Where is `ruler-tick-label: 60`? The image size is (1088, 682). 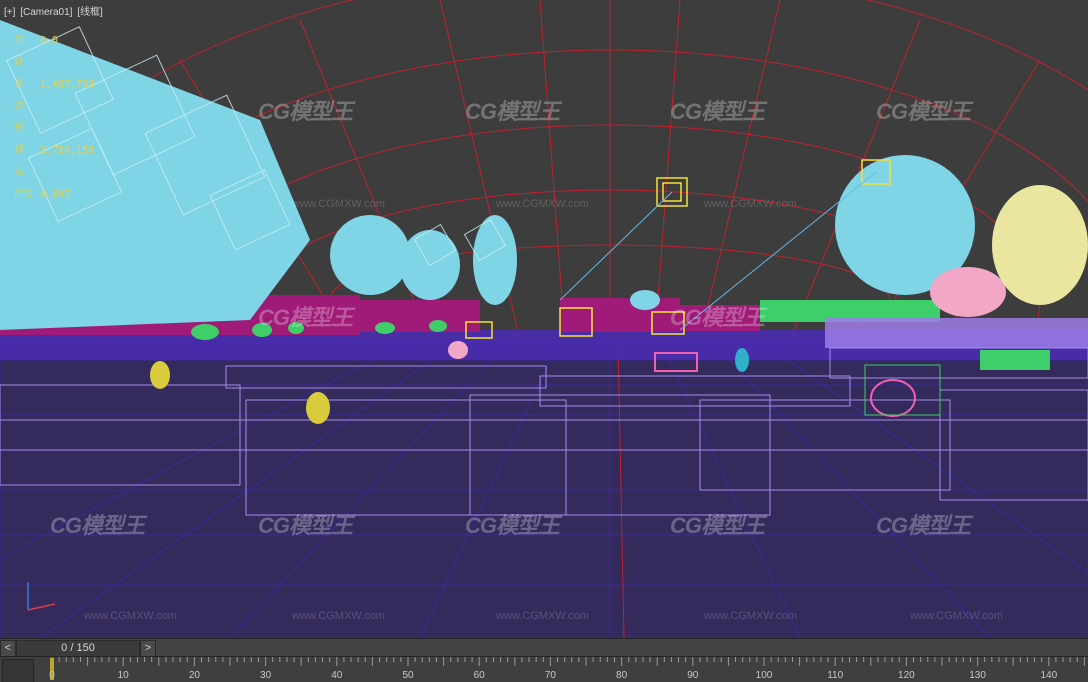
ruler-tick-label: 60 is located at coordinates (479, 675).